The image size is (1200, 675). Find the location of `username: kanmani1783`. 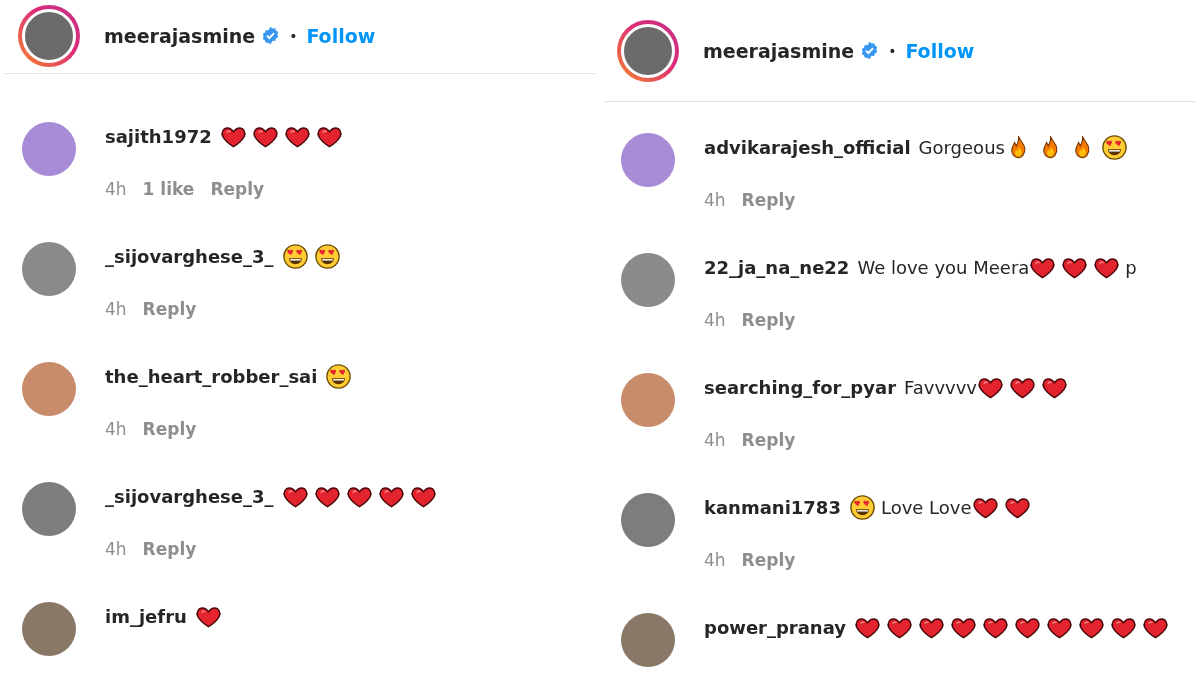

username: kanmani1783 is located at coordinates (772, 507).